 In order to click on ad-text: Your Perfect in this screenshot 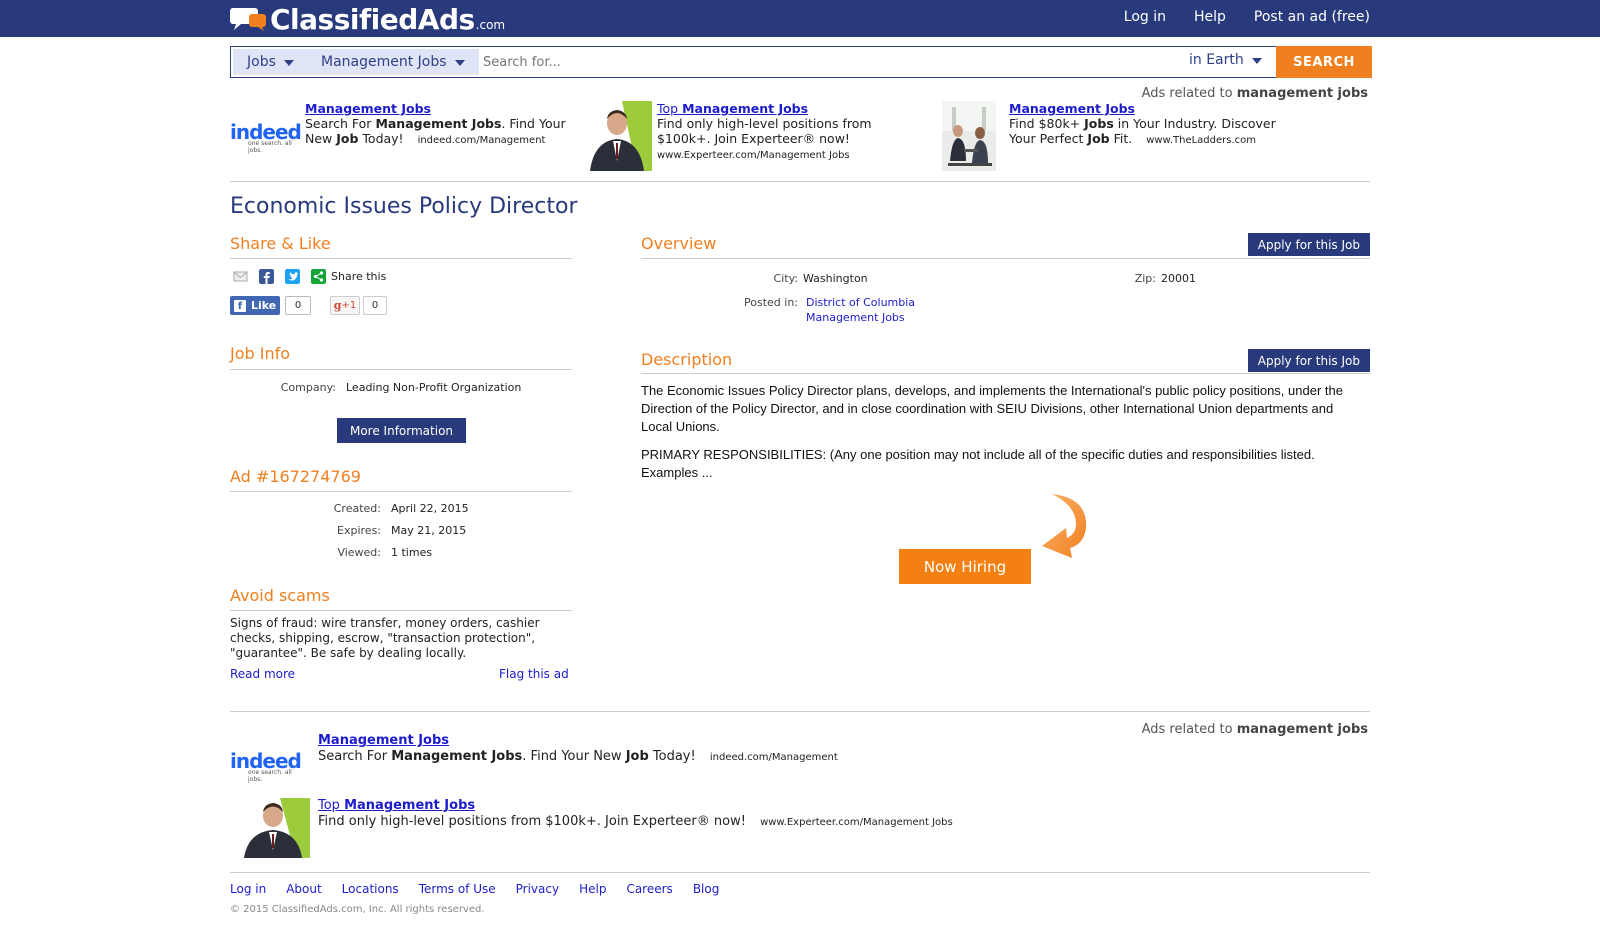, I will do `click(1048, 138)`.